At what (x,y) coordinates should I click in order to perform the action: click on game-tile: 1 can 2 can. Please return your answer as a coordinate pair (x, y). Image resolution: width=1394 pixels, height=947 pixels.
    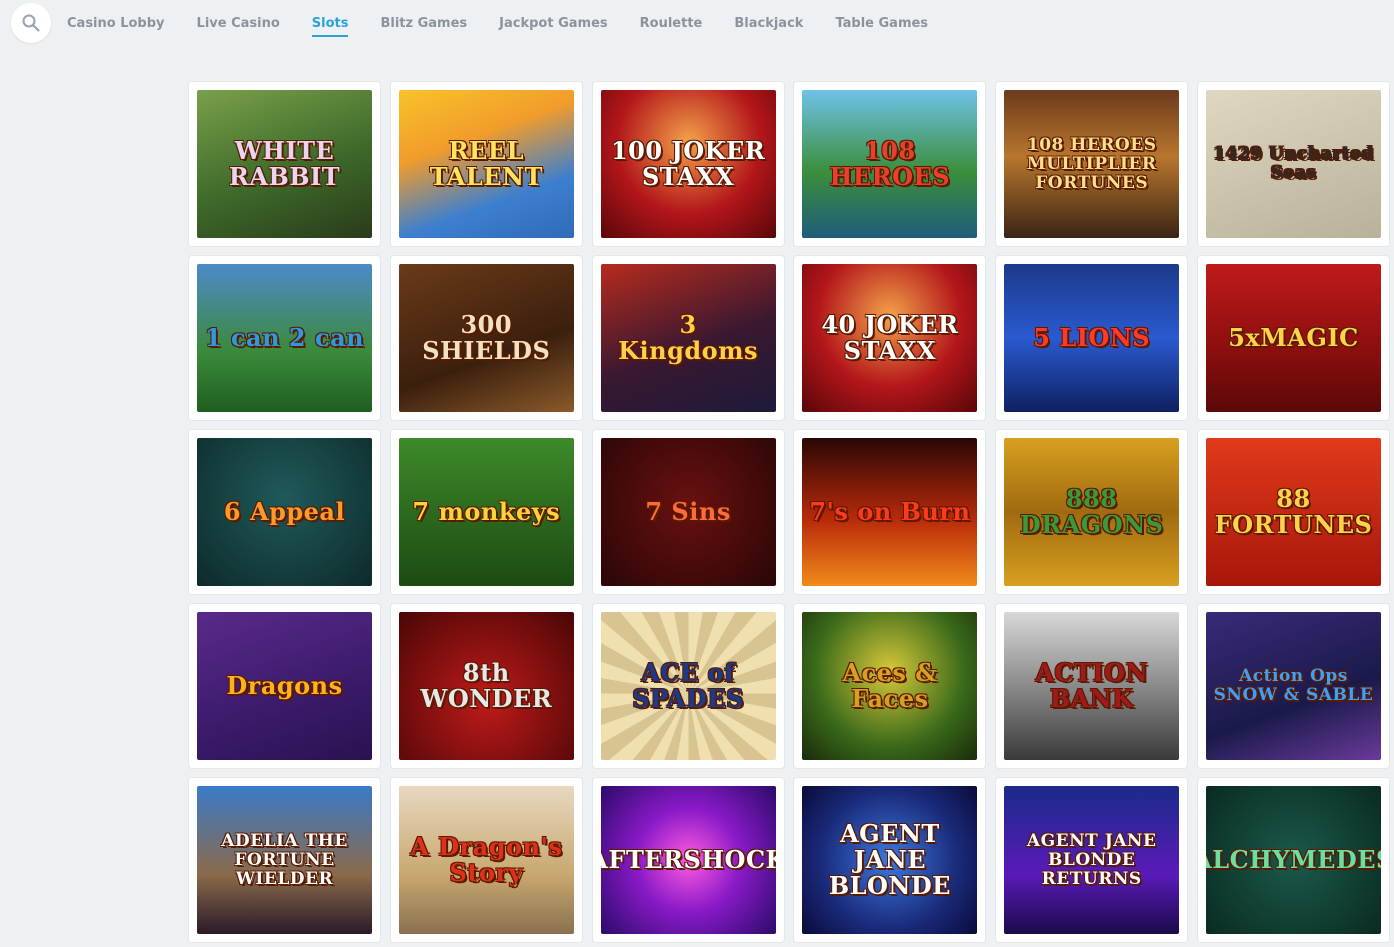
    Looking at the image, I should click on (284, 338).